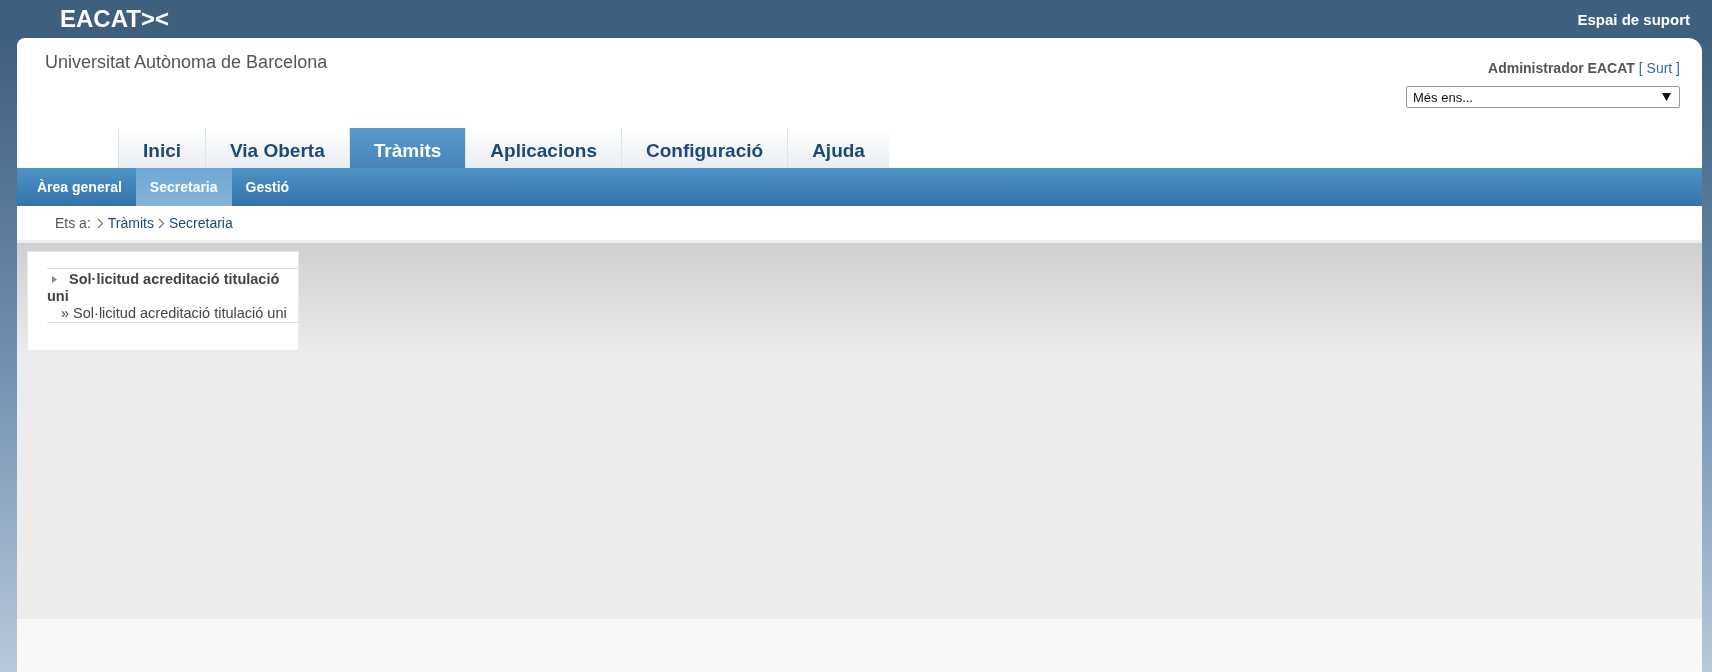 This screenshot has width=1712, height=672. I want to click on dropdown-arrow-icon, so click(1666, 97).